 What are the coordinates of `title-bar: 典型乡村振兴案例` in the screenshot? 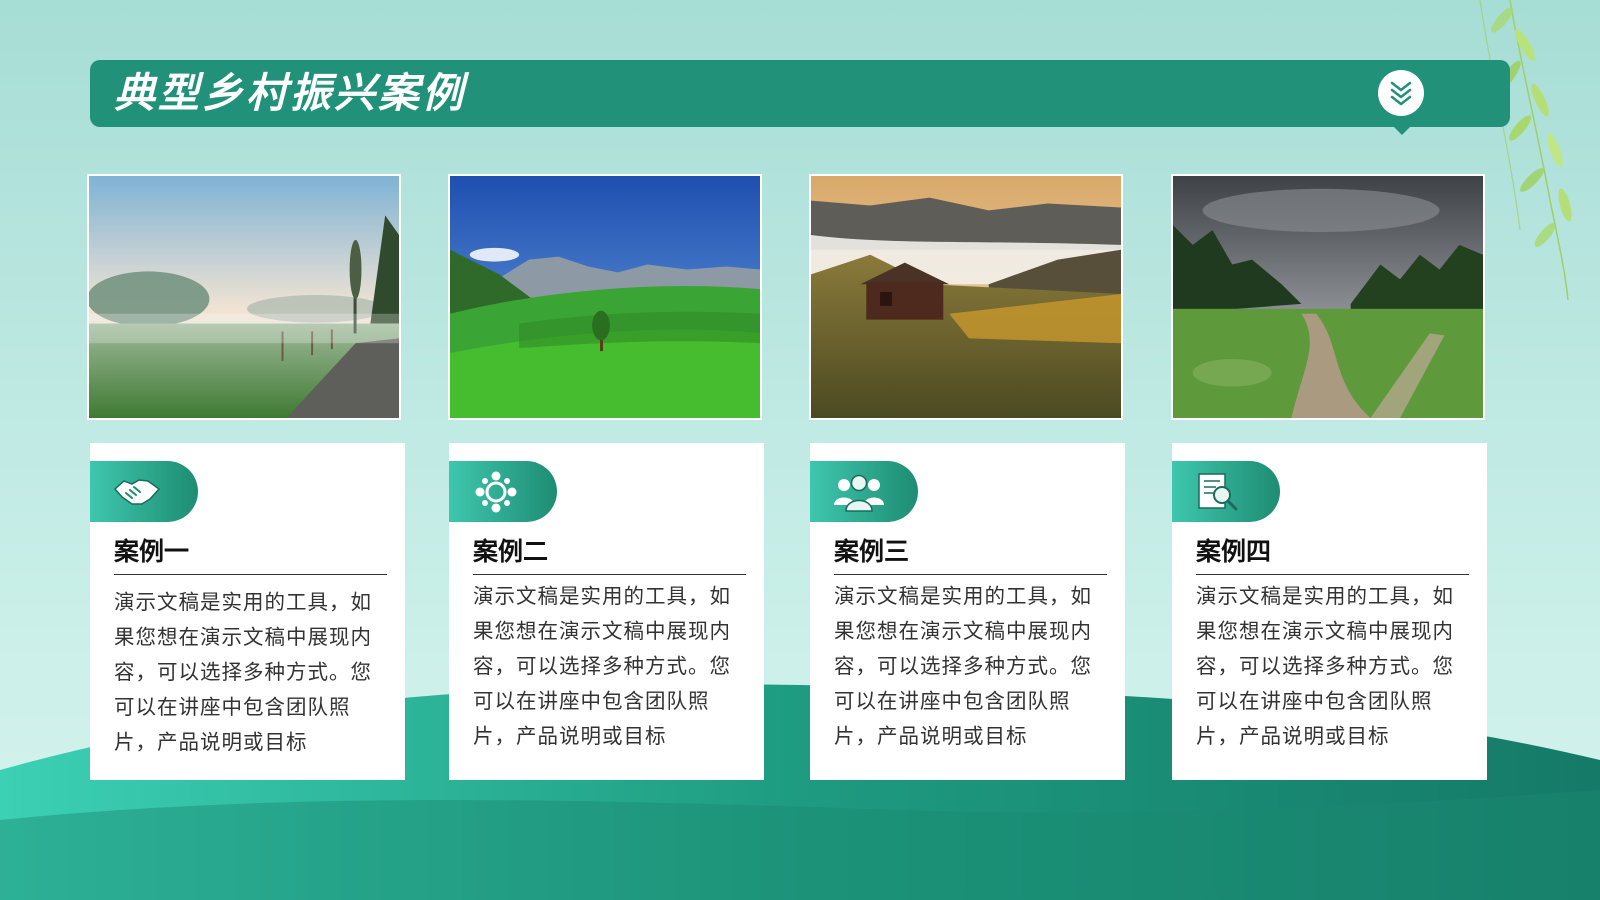 It's located at (800, 97).